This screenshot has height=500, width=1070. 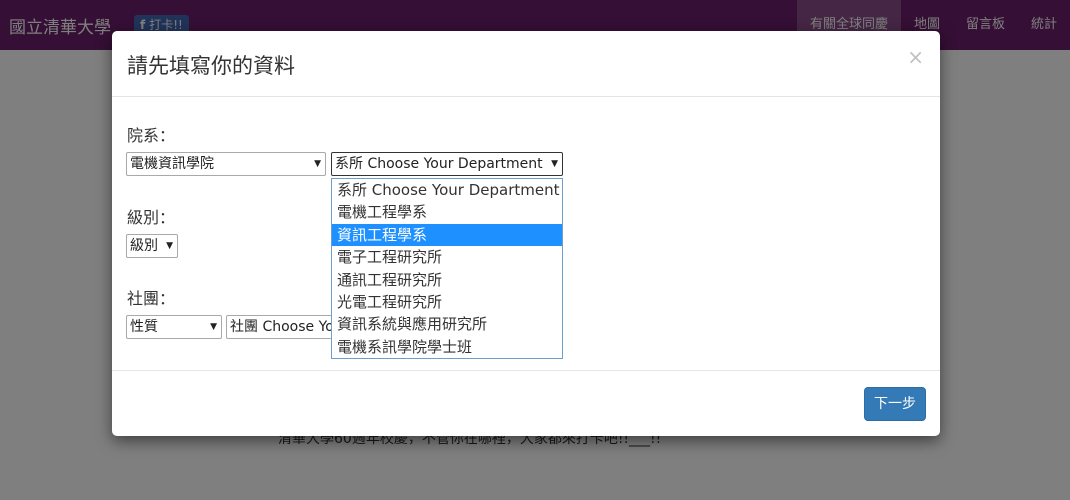 I want to click on club-type-select-value: 性質, so click(x=144, y=327).